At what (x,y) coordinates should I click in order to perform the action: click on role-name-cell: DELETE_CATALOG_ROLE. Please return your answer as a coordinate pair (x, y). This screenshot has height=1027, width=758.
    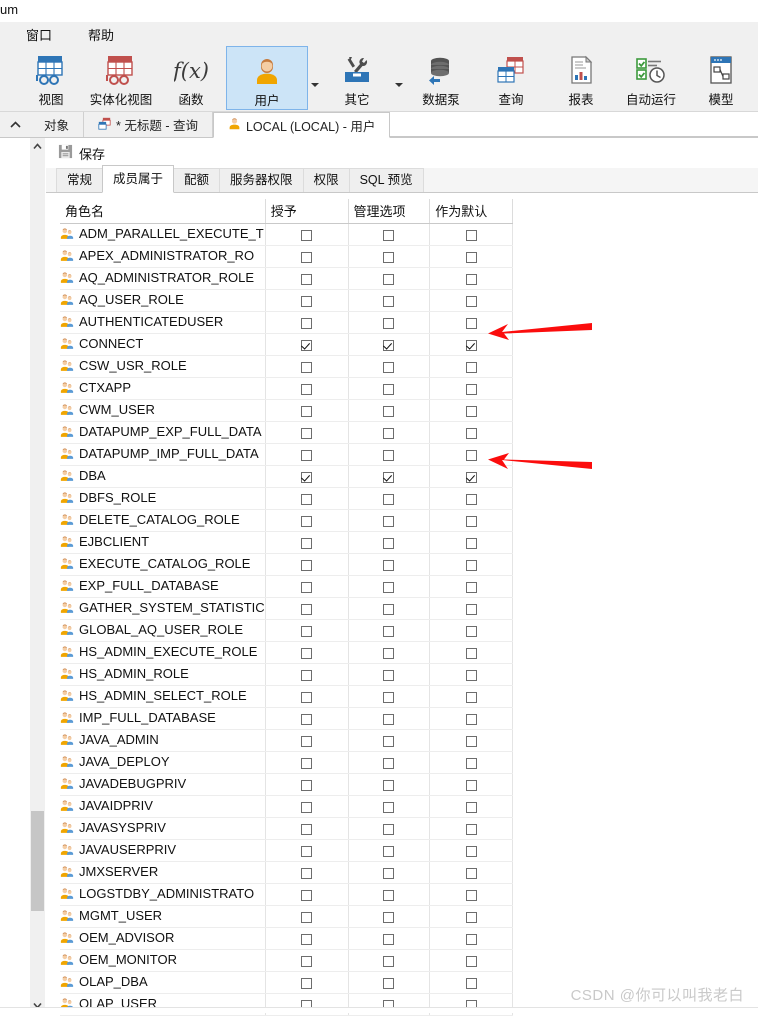
    Looking at the image, I should click on (163, 520).